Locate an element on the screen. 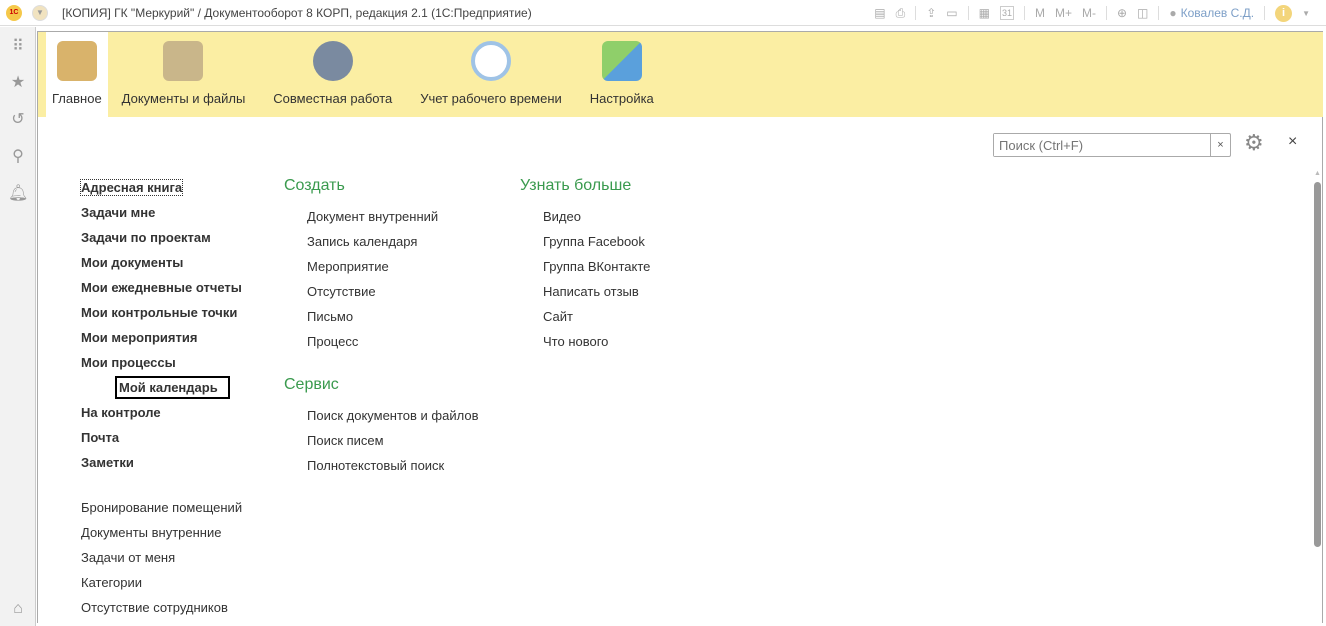  scrollbar-thumb is located at coordinates (1317, 364).